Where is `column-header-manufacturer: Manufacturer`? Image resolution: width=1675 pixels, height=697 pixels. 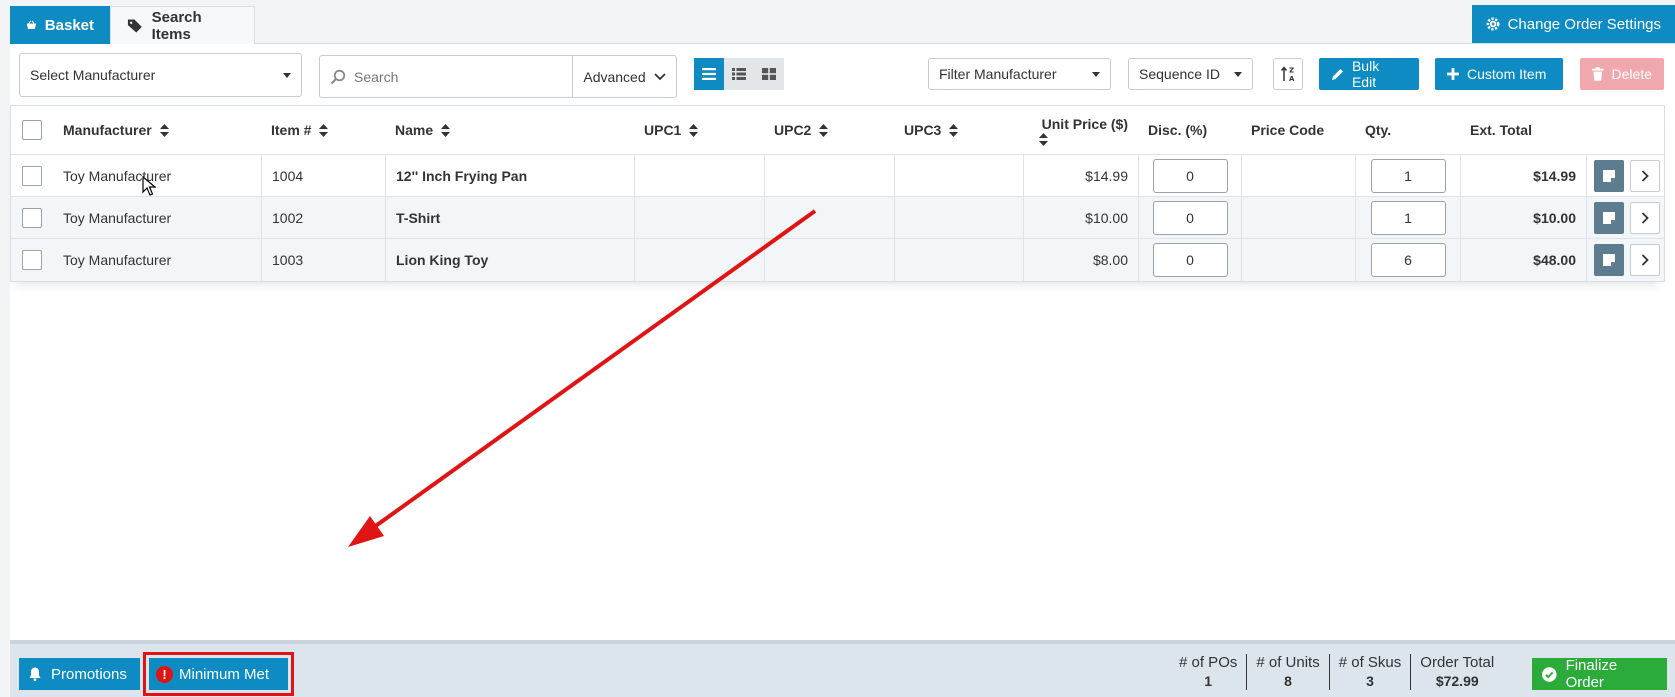
column-header-manufacturer: Manufacturer is located at coordinates (157, 130).